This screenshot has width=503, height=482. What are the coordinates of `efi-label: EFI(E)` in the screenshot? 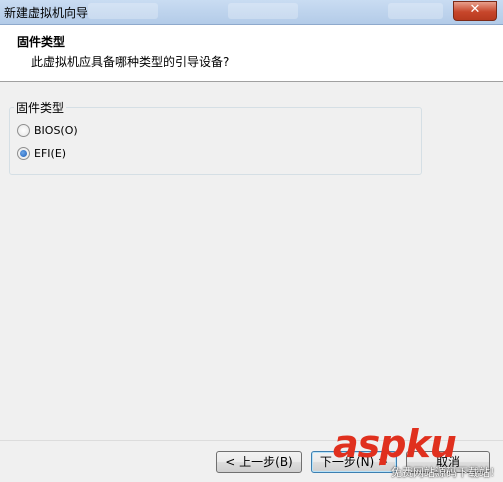 It's located at (50, 153).